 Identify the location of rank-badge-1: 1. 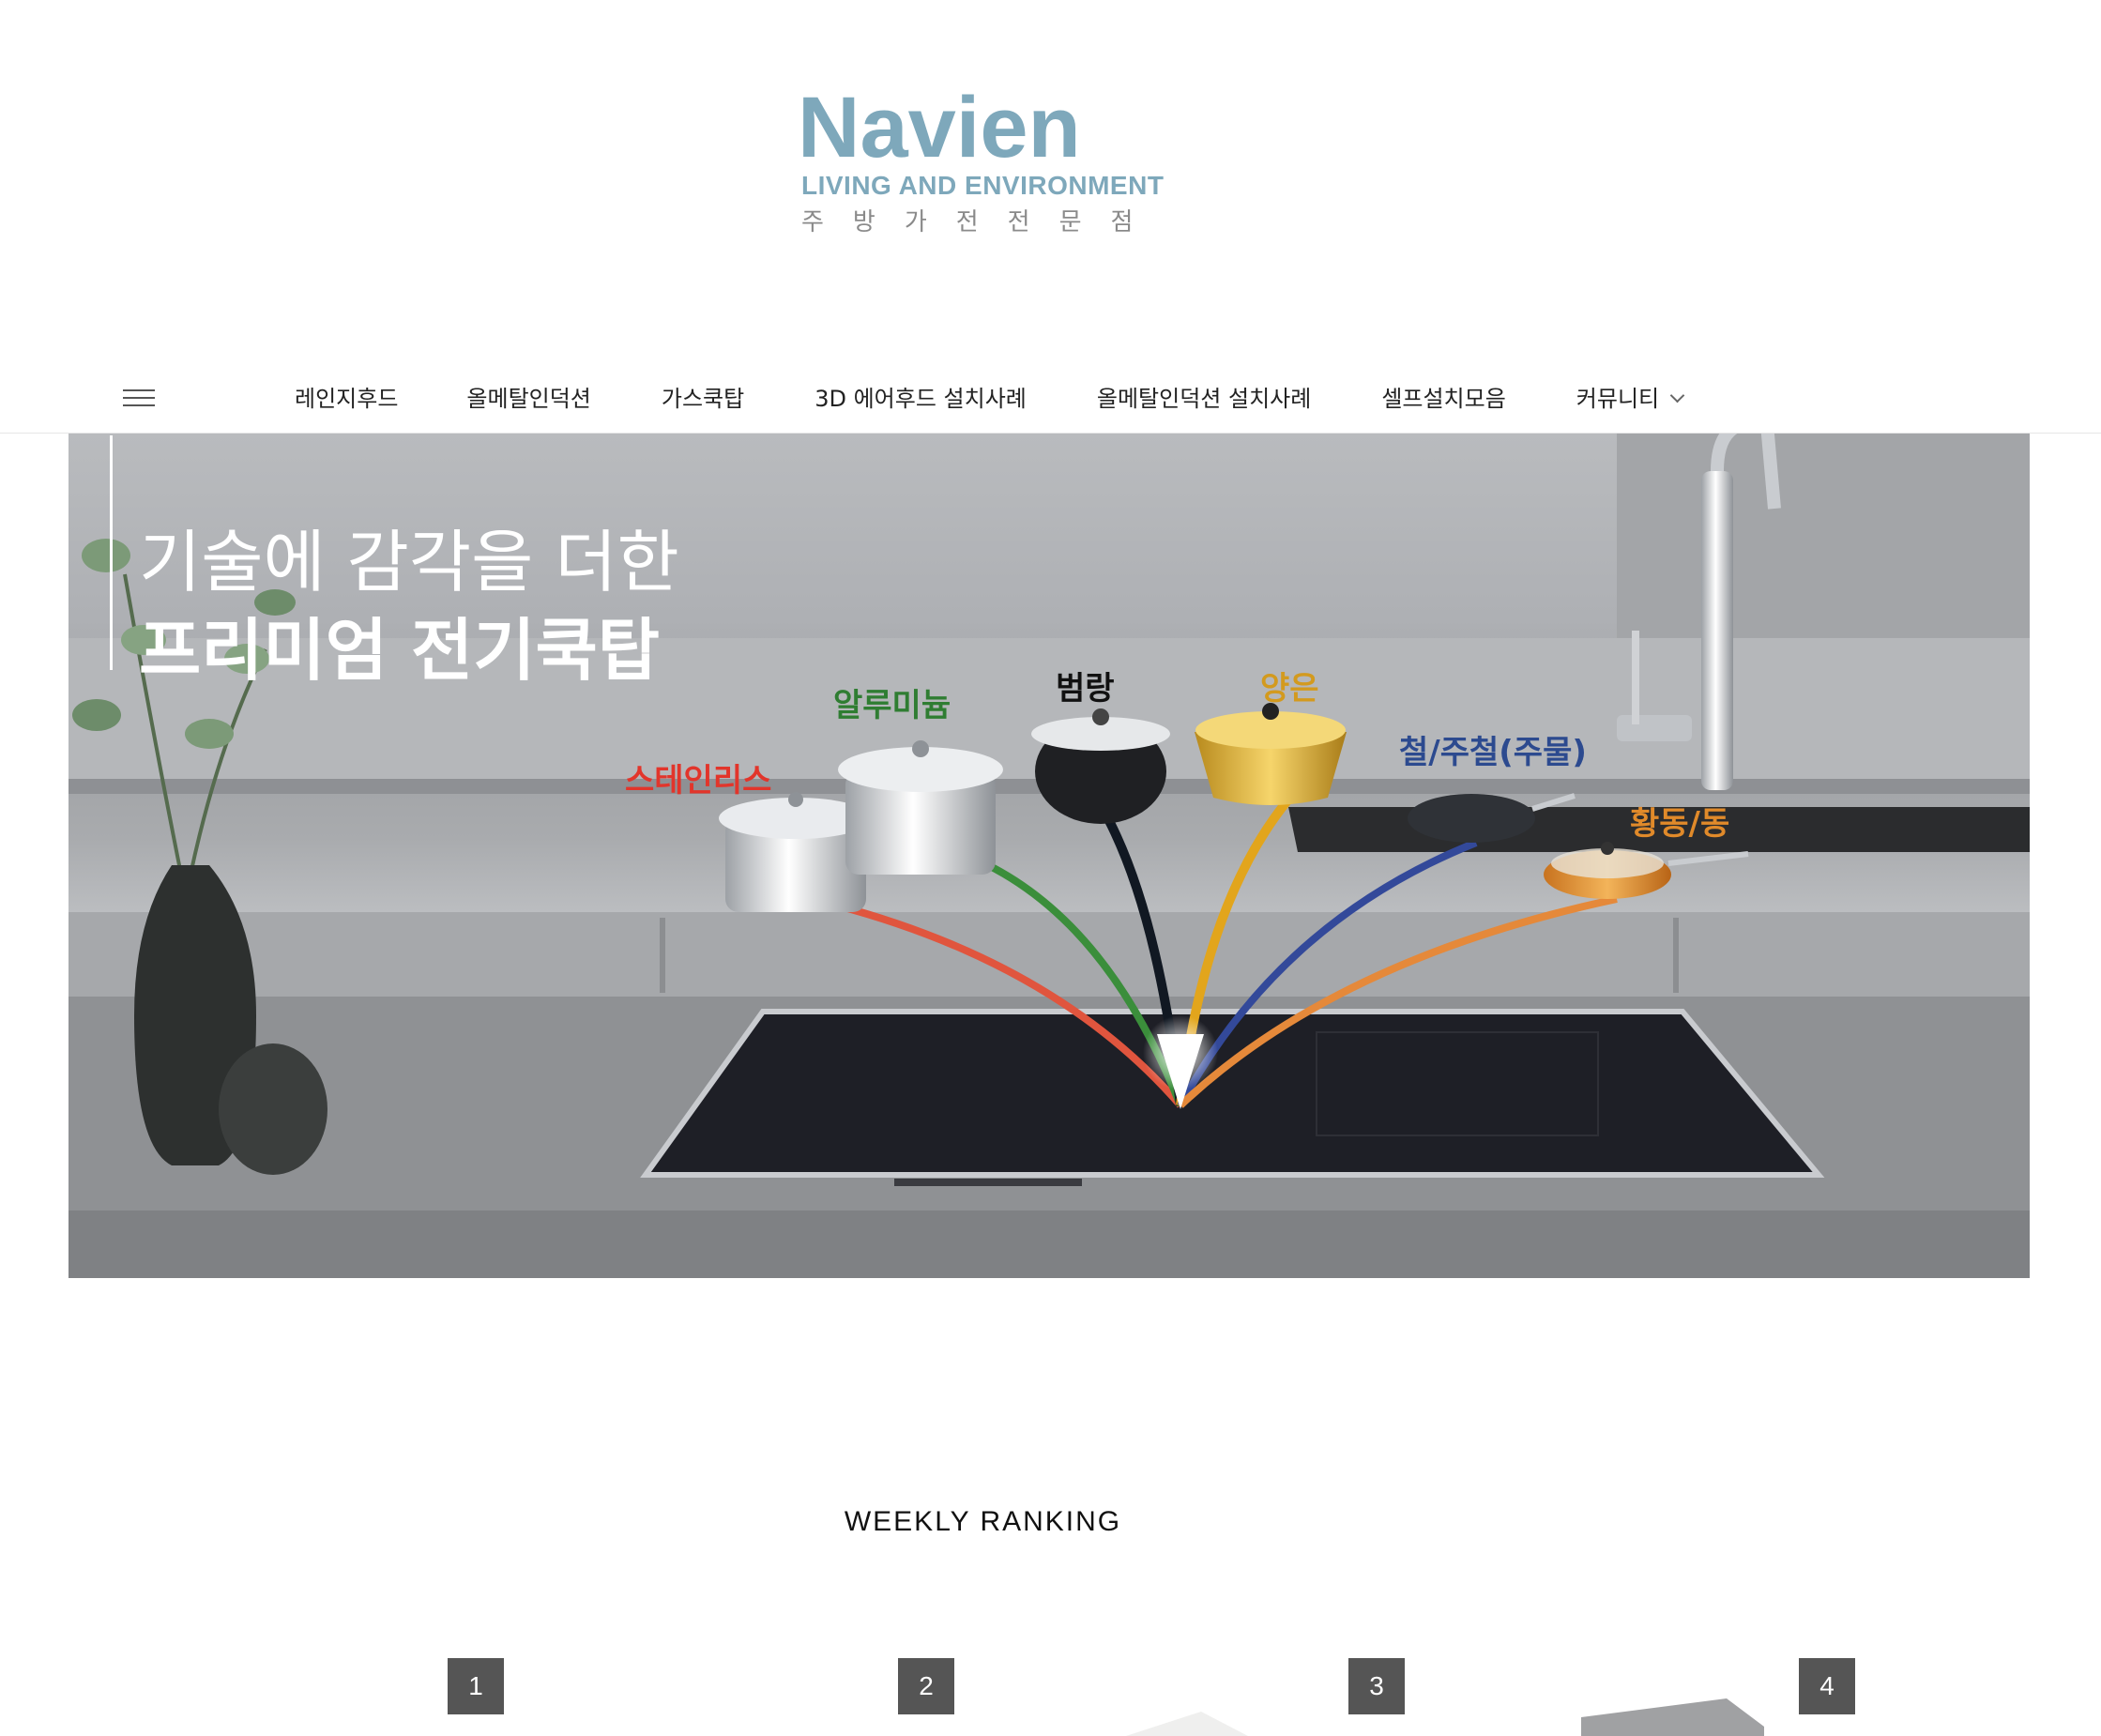
(476, 1686).